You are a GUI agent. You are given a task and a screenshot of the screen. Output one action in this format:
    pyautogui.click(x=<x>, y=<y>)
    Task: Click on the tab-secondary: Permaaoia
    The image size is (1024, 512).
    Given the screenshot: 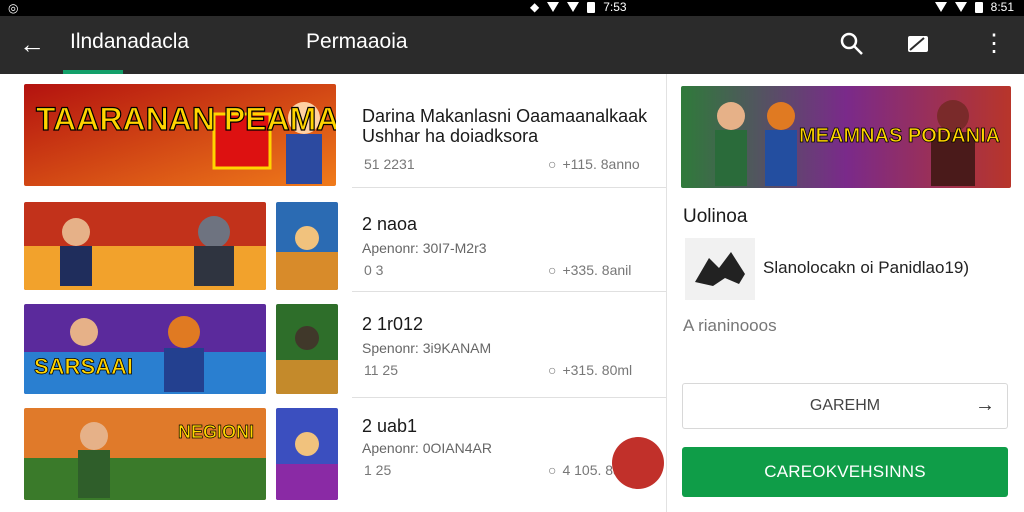 What is the action you would take?
    pyautogui.click(x=357, y=42)
    